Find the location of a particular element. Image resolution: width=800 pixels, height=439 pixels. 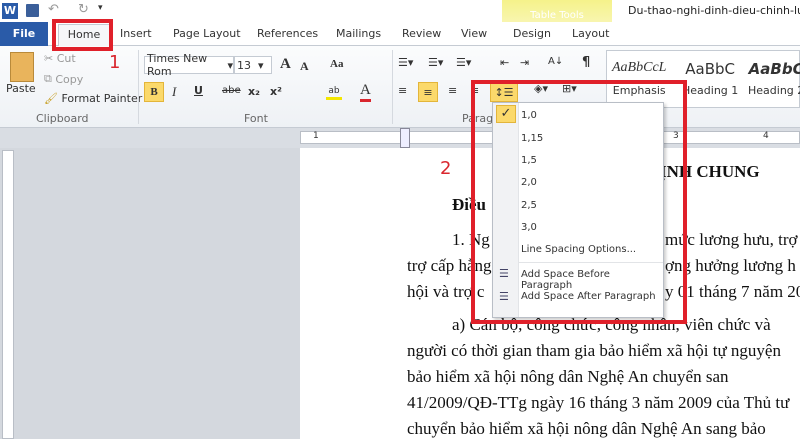

tab-page-layout: Page Layout is located at coordinates (207, 33).